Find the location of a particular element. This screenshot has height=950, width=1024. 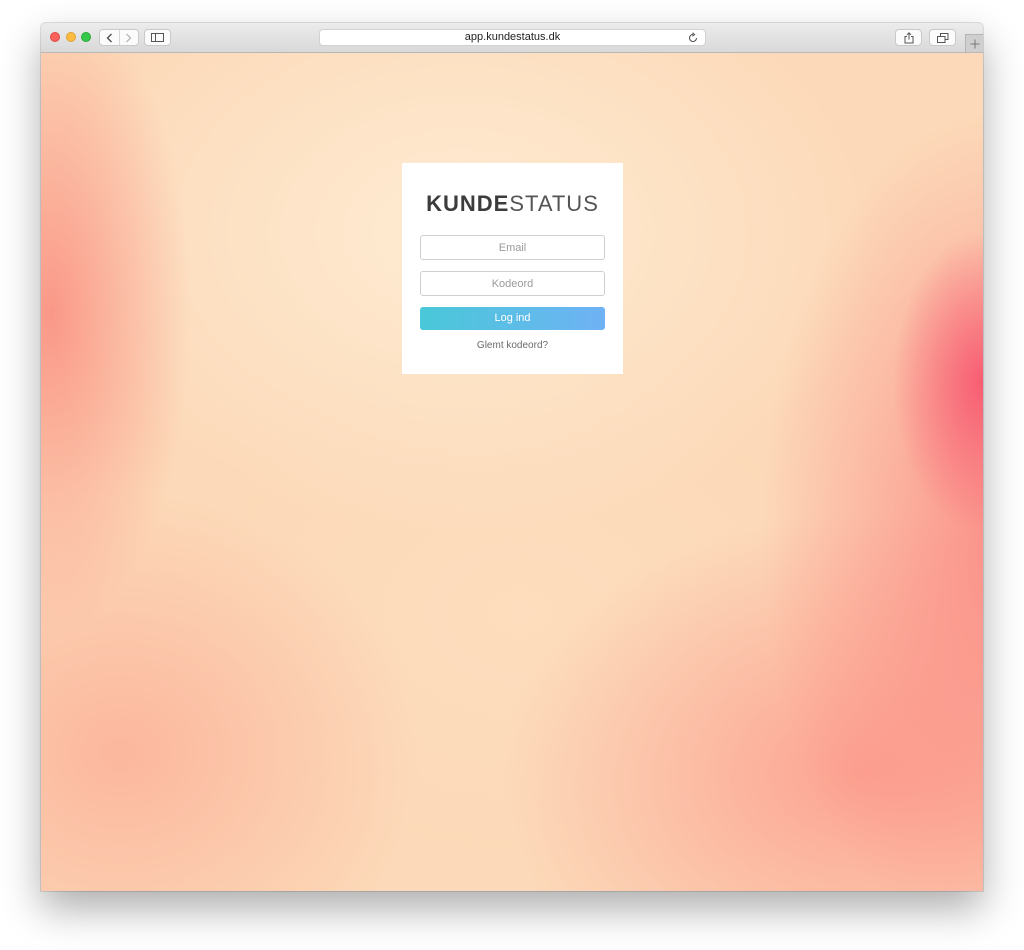

chevron-right-icon is located at coordinates (129, 37).